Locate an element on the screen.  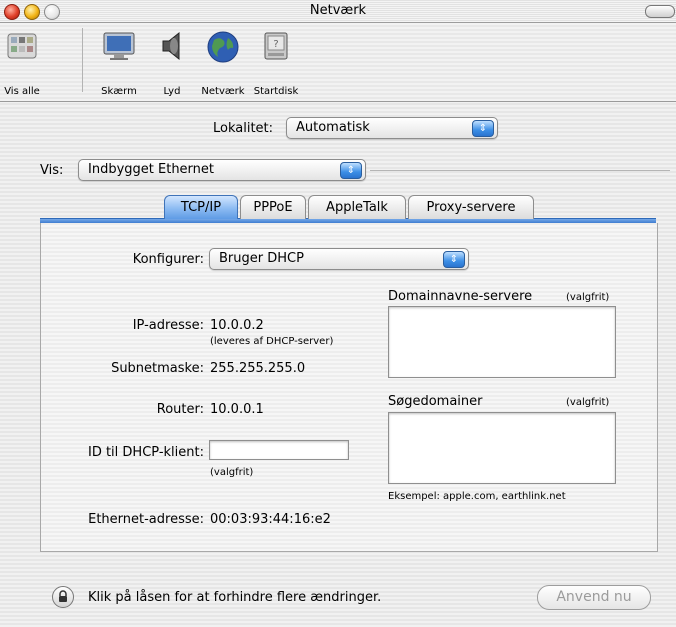
router-label: Router: is located at coordinates (180, 409).